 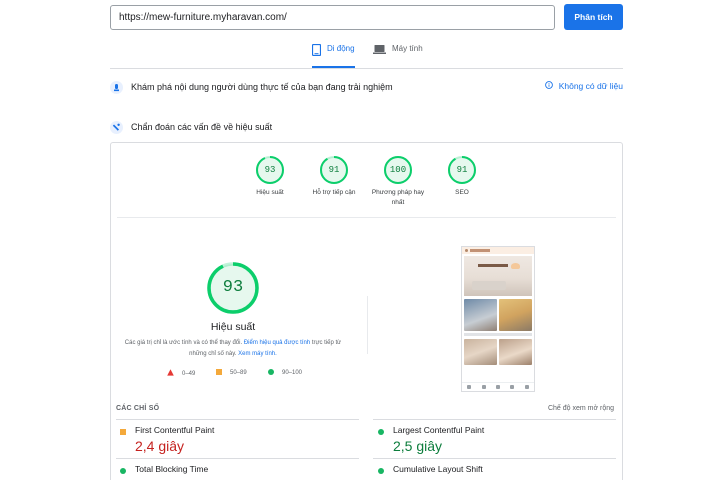 I want to click on view-calculator-link: Xem máy tính., so click(x=257, y=354).